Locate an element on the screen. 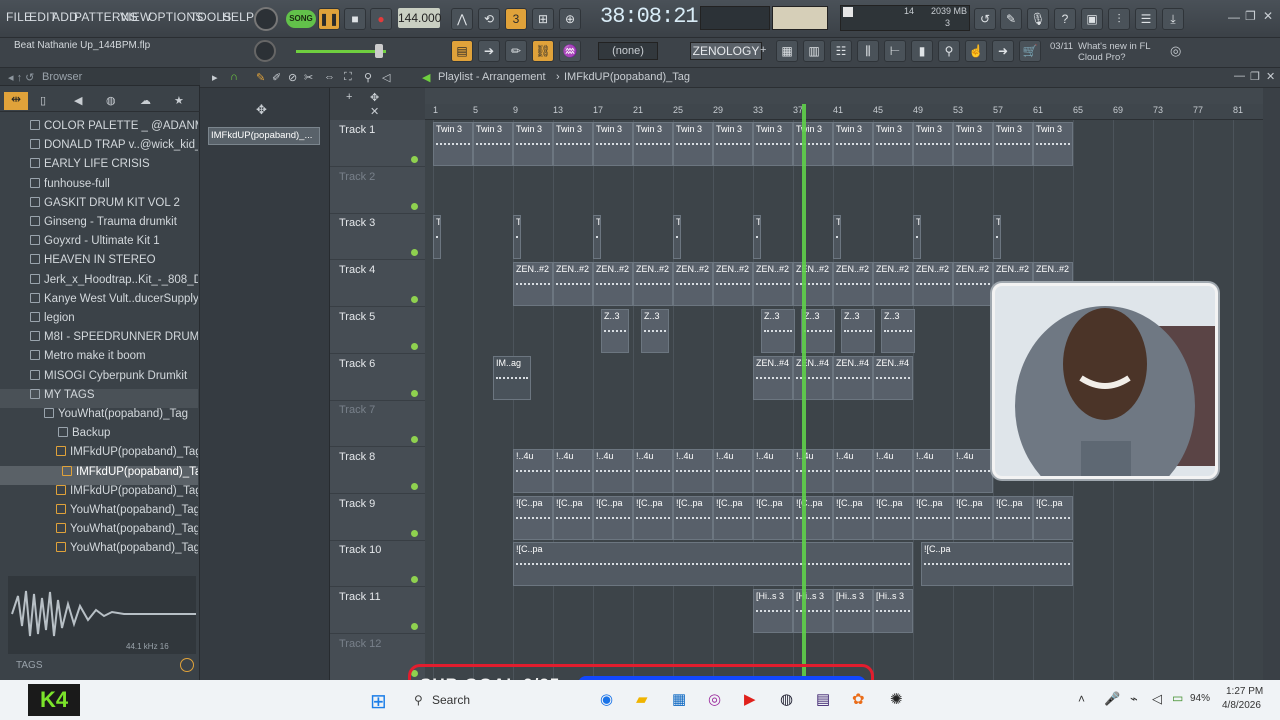 The width and height of the screenshot is (1280, 720). playlist-maximize-icon: ❐ is located at coordinates (1255, 76).